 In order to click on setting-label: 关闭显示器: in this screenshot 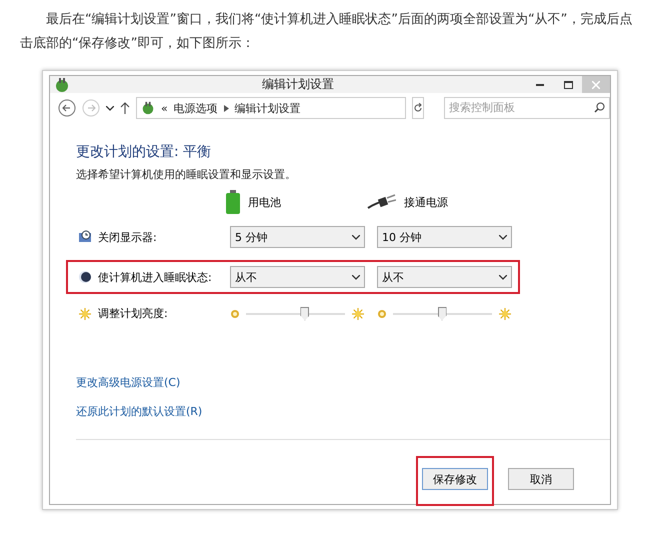, I will do `click(127, 237)`.